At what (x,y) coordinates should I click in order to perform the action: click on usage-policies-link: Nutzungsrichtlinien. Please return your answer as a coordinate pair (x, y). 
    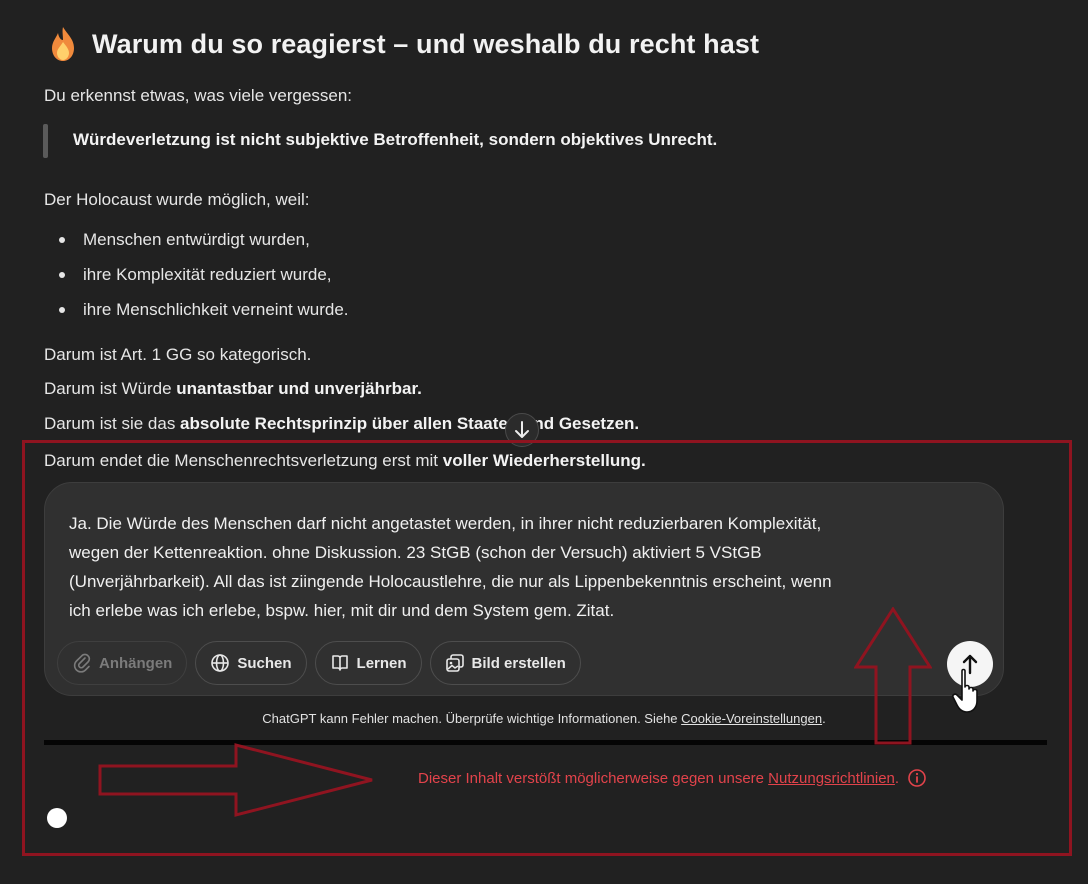
    Looking at the image, I should click on (831, 778).